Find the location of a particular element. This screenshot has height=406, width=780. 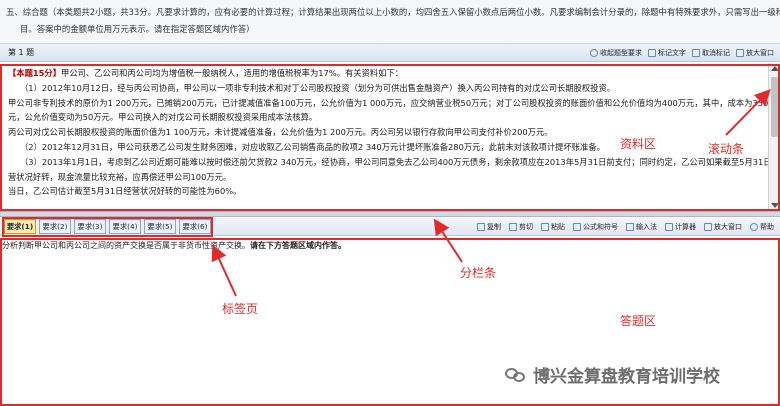

help-icon is located at coordinates (754, 227).